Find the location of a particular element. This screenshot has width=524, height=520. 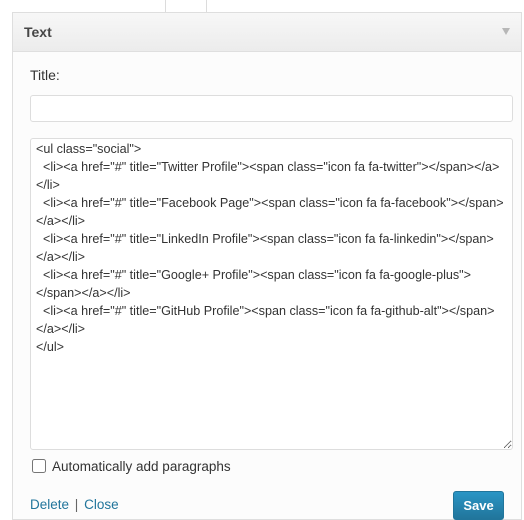

widget-control-actions: Delete | Close is located at coordinates (74, 504).